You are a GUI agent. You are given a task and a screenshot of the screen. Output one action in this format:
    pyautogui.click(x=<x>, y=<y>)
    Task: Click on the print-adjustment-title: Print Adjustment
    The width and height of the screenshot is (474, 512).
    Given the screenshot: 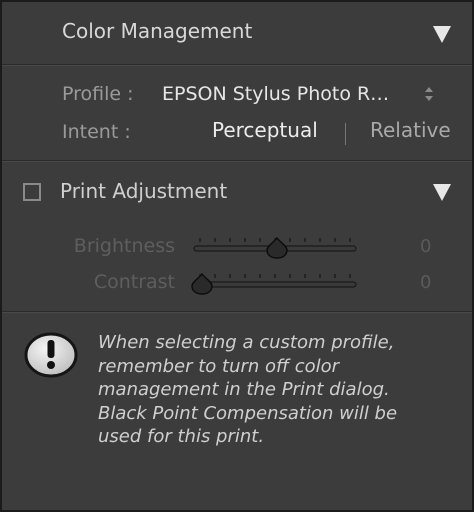 What is the action you would take?
    pyautogui.click(x=144, y=191)
    